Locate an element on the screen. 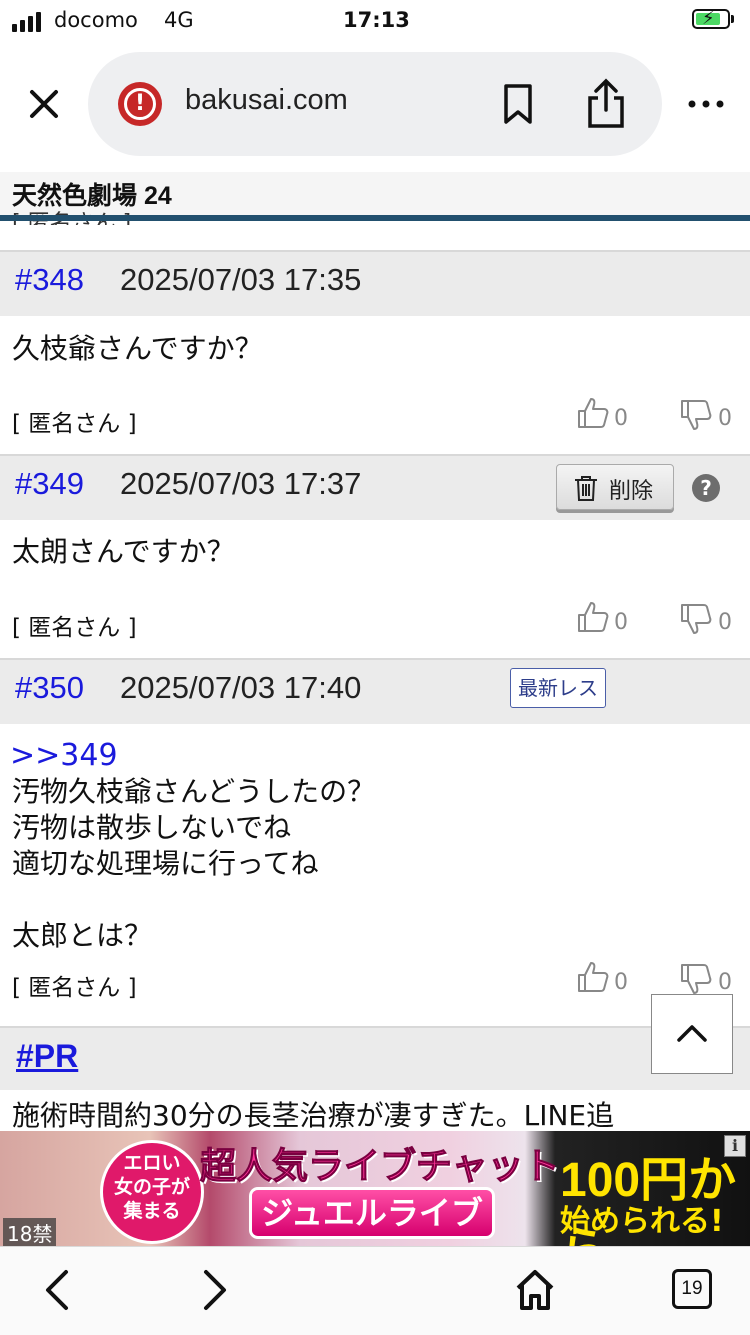  scroll-to-top-button is located at coordinates (692, 1034).